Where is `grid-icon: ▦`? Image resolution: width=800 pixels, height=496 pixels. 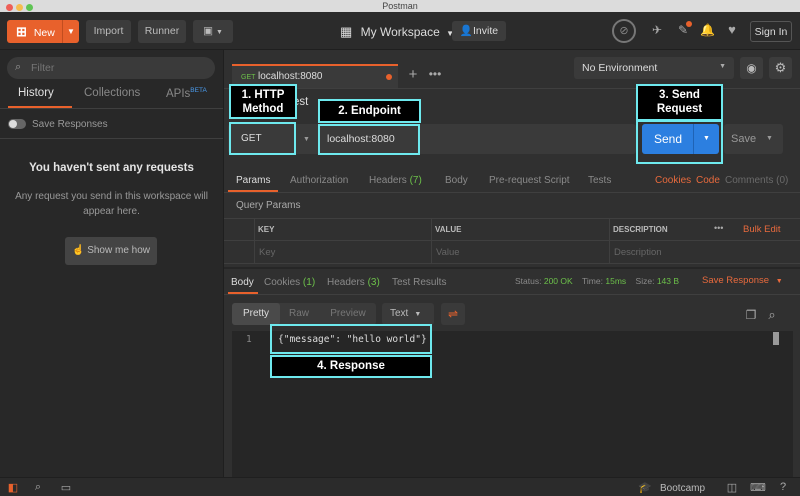 grid-icon: ▦ is located at coordinates (346, 31).